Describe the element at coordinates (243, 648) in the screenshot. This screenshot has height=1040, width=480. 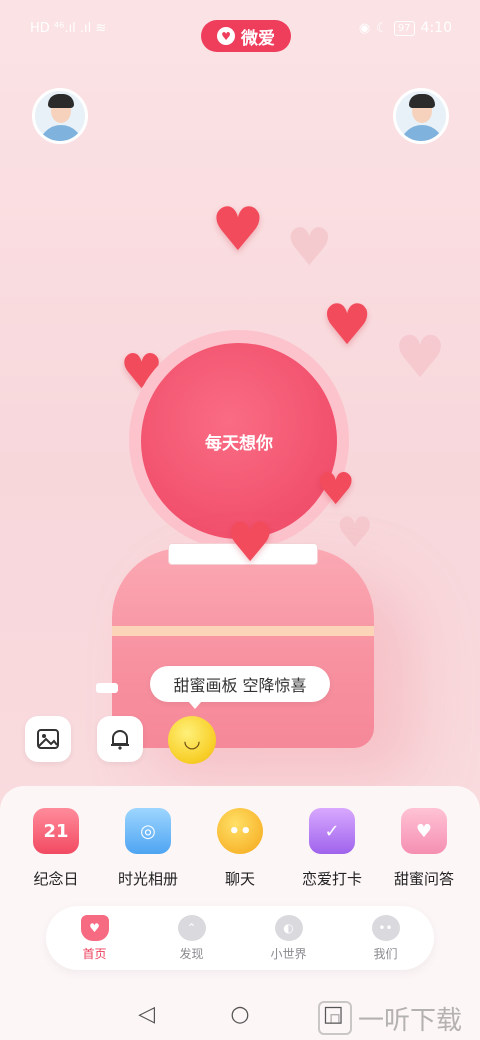
I see `love-machine` at that location.